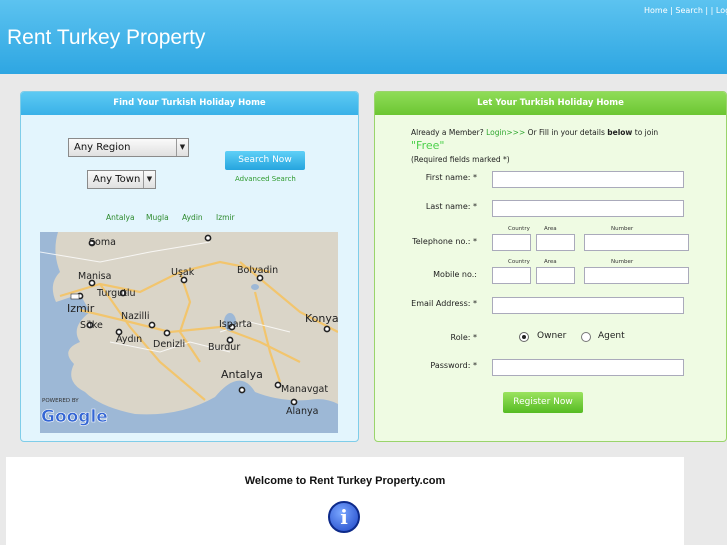 The height and width of the screenshot is (545, 727). I want to click on mob-area-field, so click(555, 275).